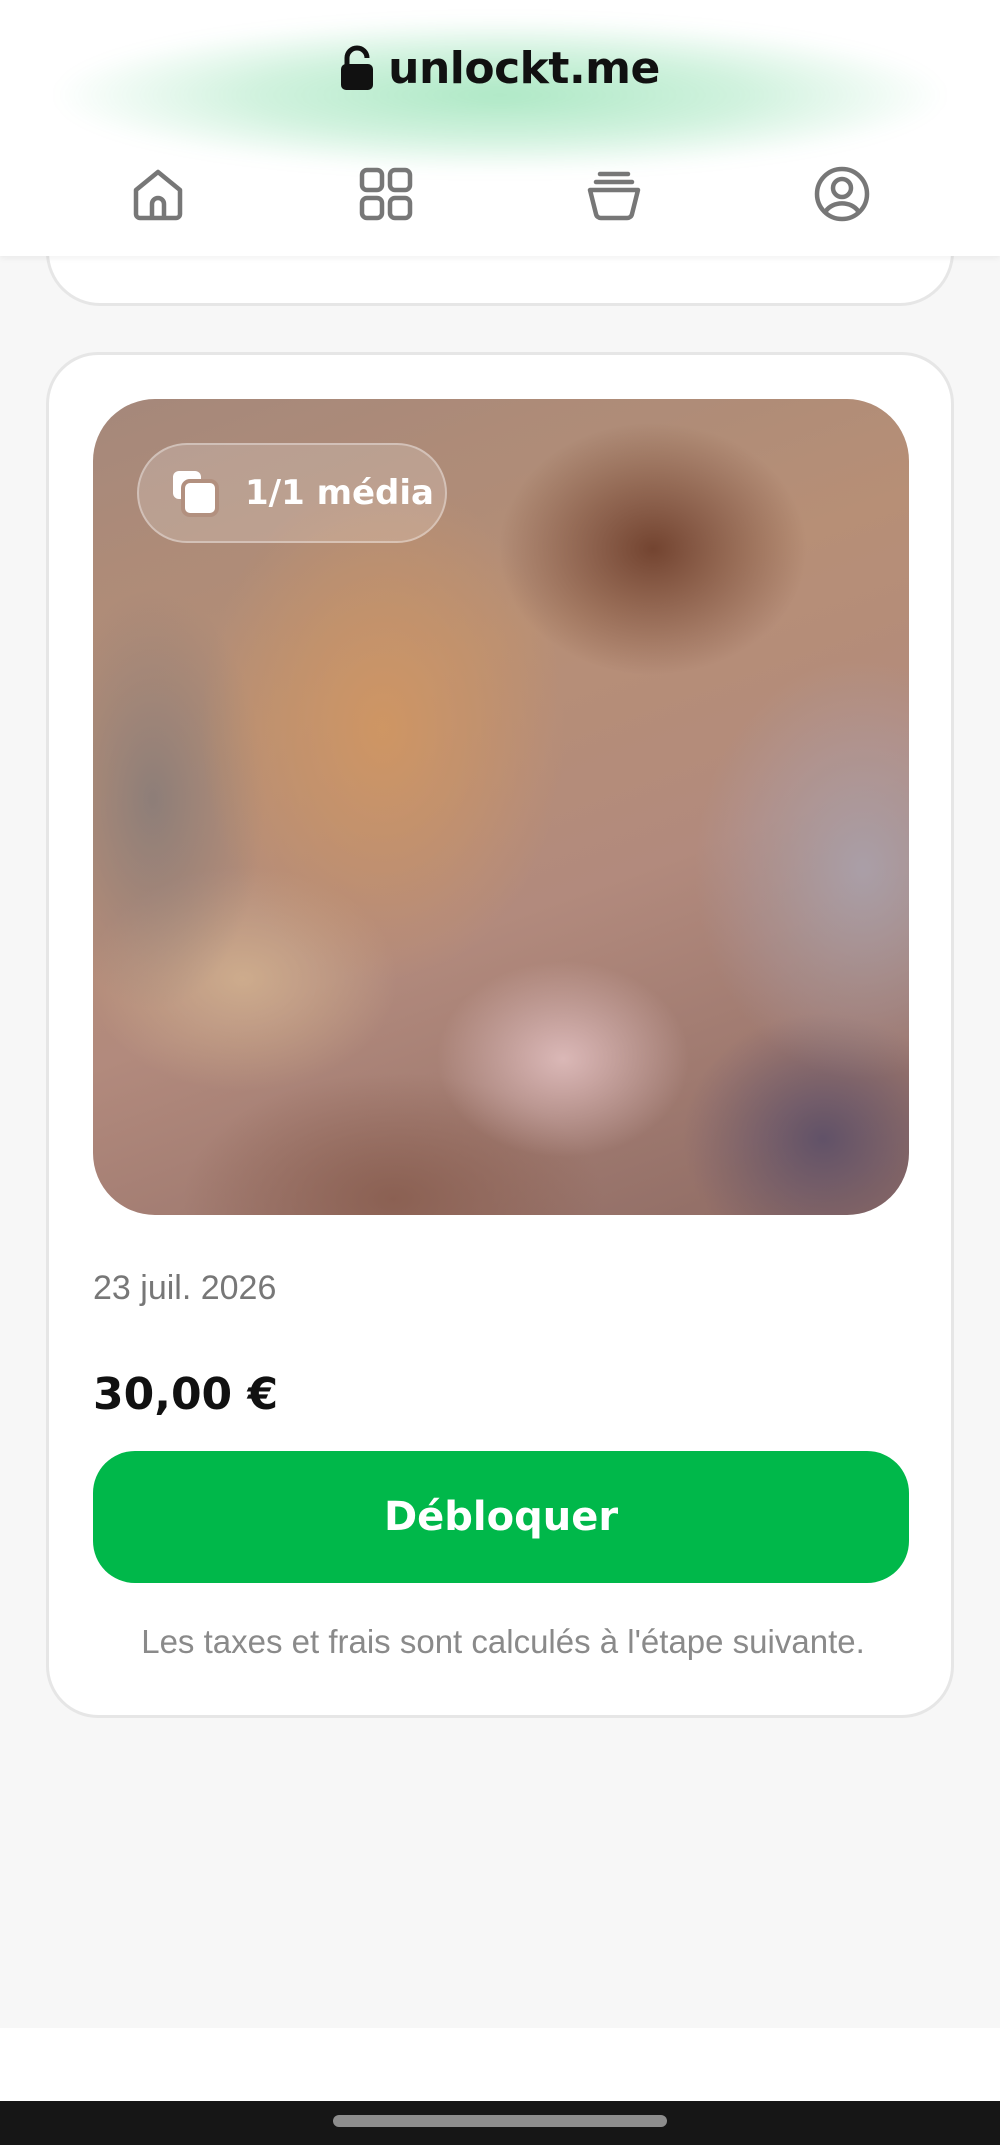 The width and height of the screenshot is (1000, 2145). I want to click on system-gesture-bar, so click(500, 2123).